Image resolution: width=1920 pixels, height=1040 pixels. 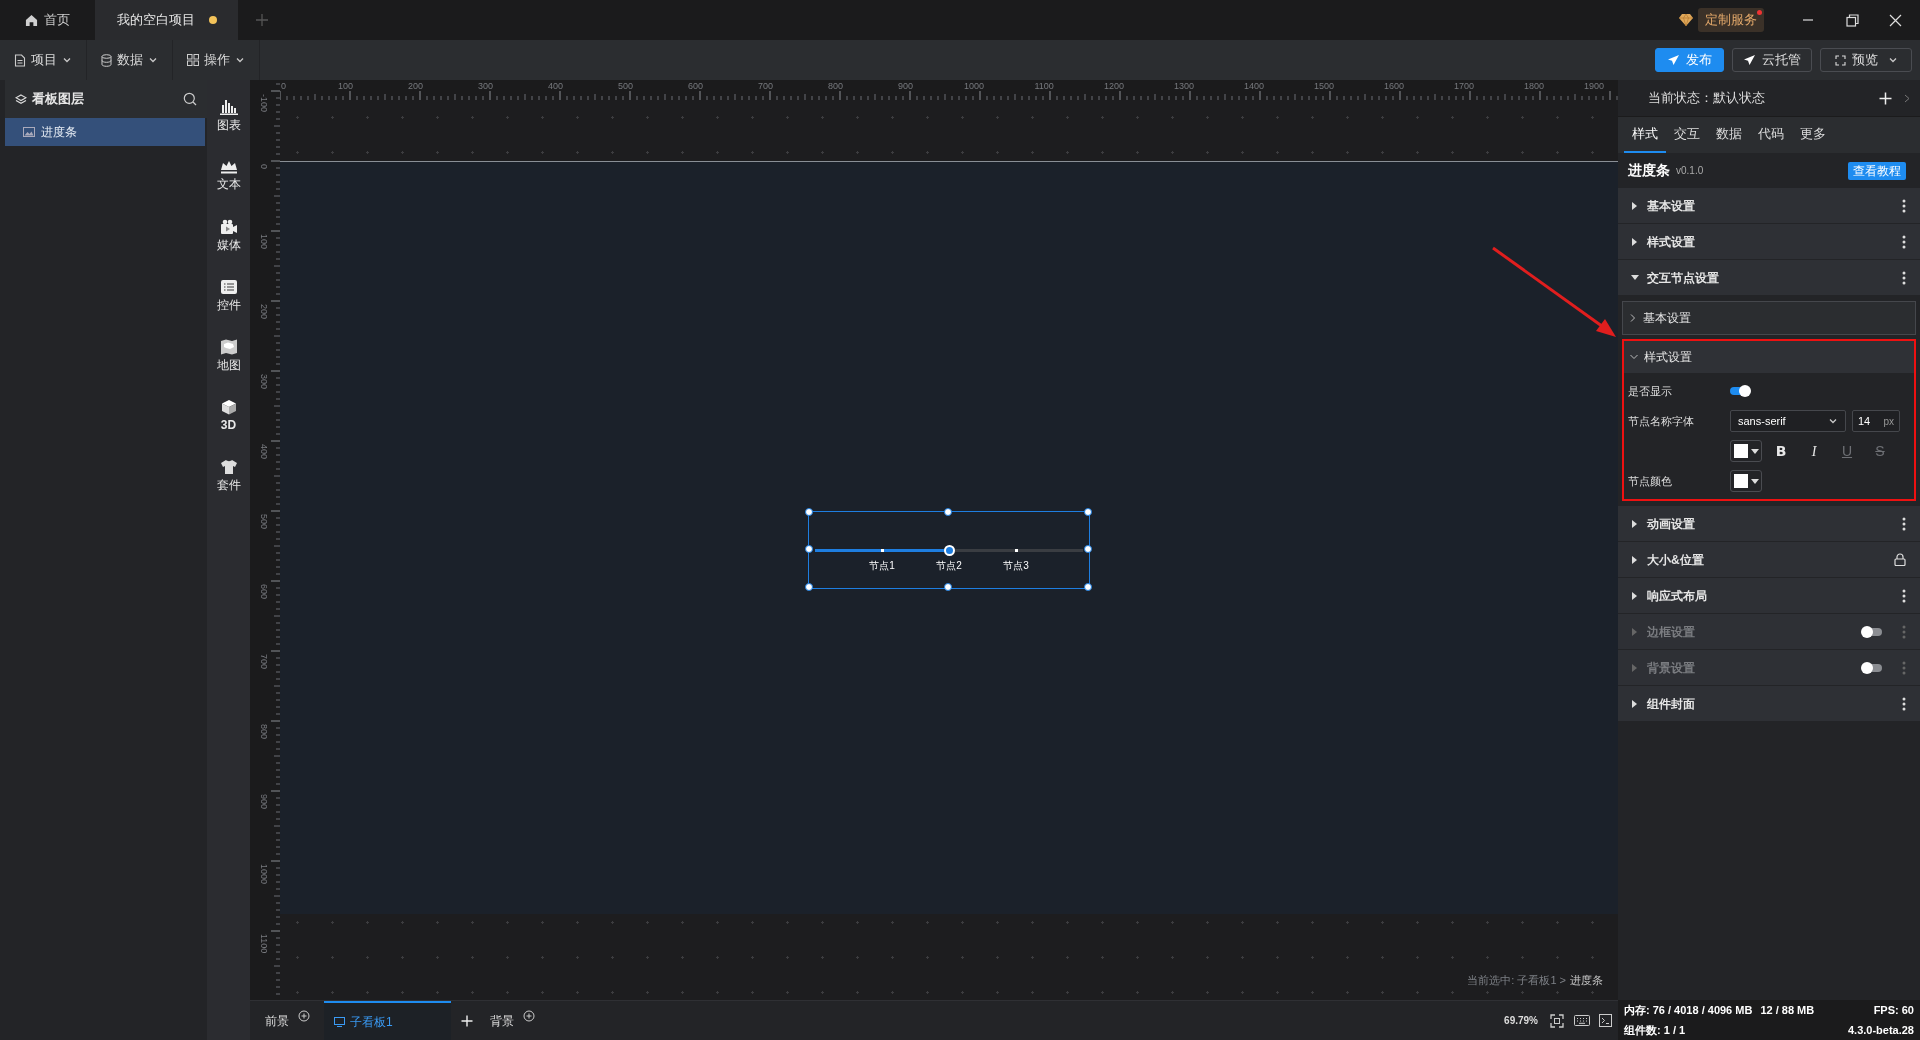 What do you see at coordinates (106, 60) in the screenshot?
I see `database-icon` at bounding box center [106, 60].